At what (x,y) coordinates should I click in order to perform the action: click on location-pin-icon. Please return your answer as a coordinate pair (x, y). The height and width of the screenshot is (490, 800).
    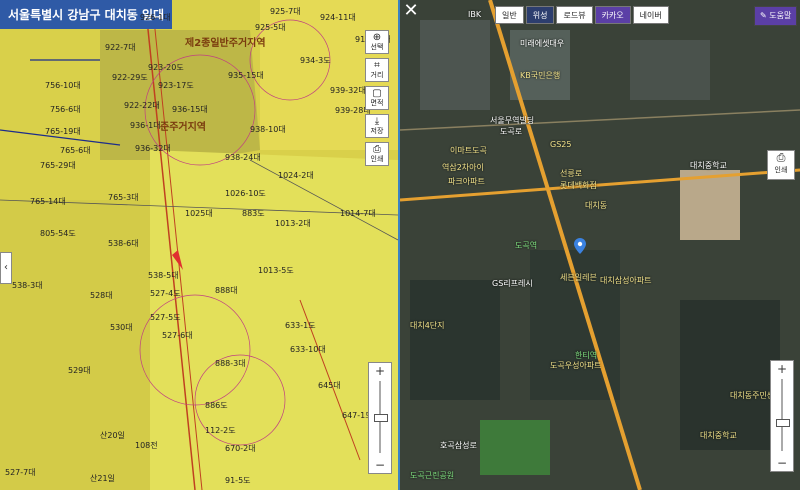
    Looking at the image, I should click on (580, 246).